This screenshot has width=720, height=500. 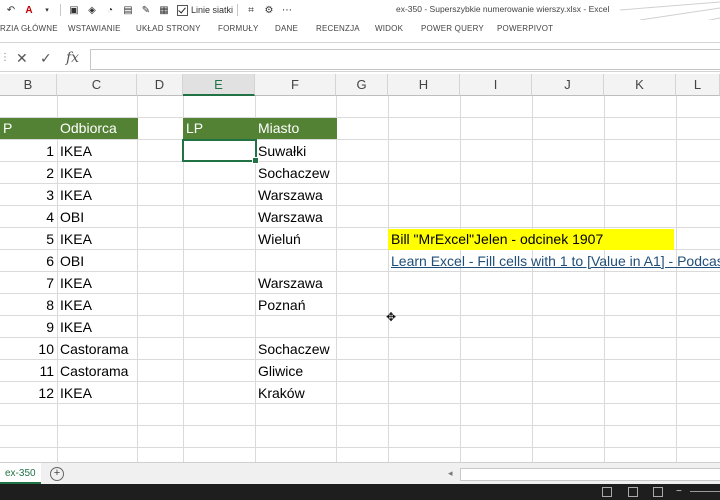 I want to click on table1-lp-cell: 4, so click(x=28, y=217).